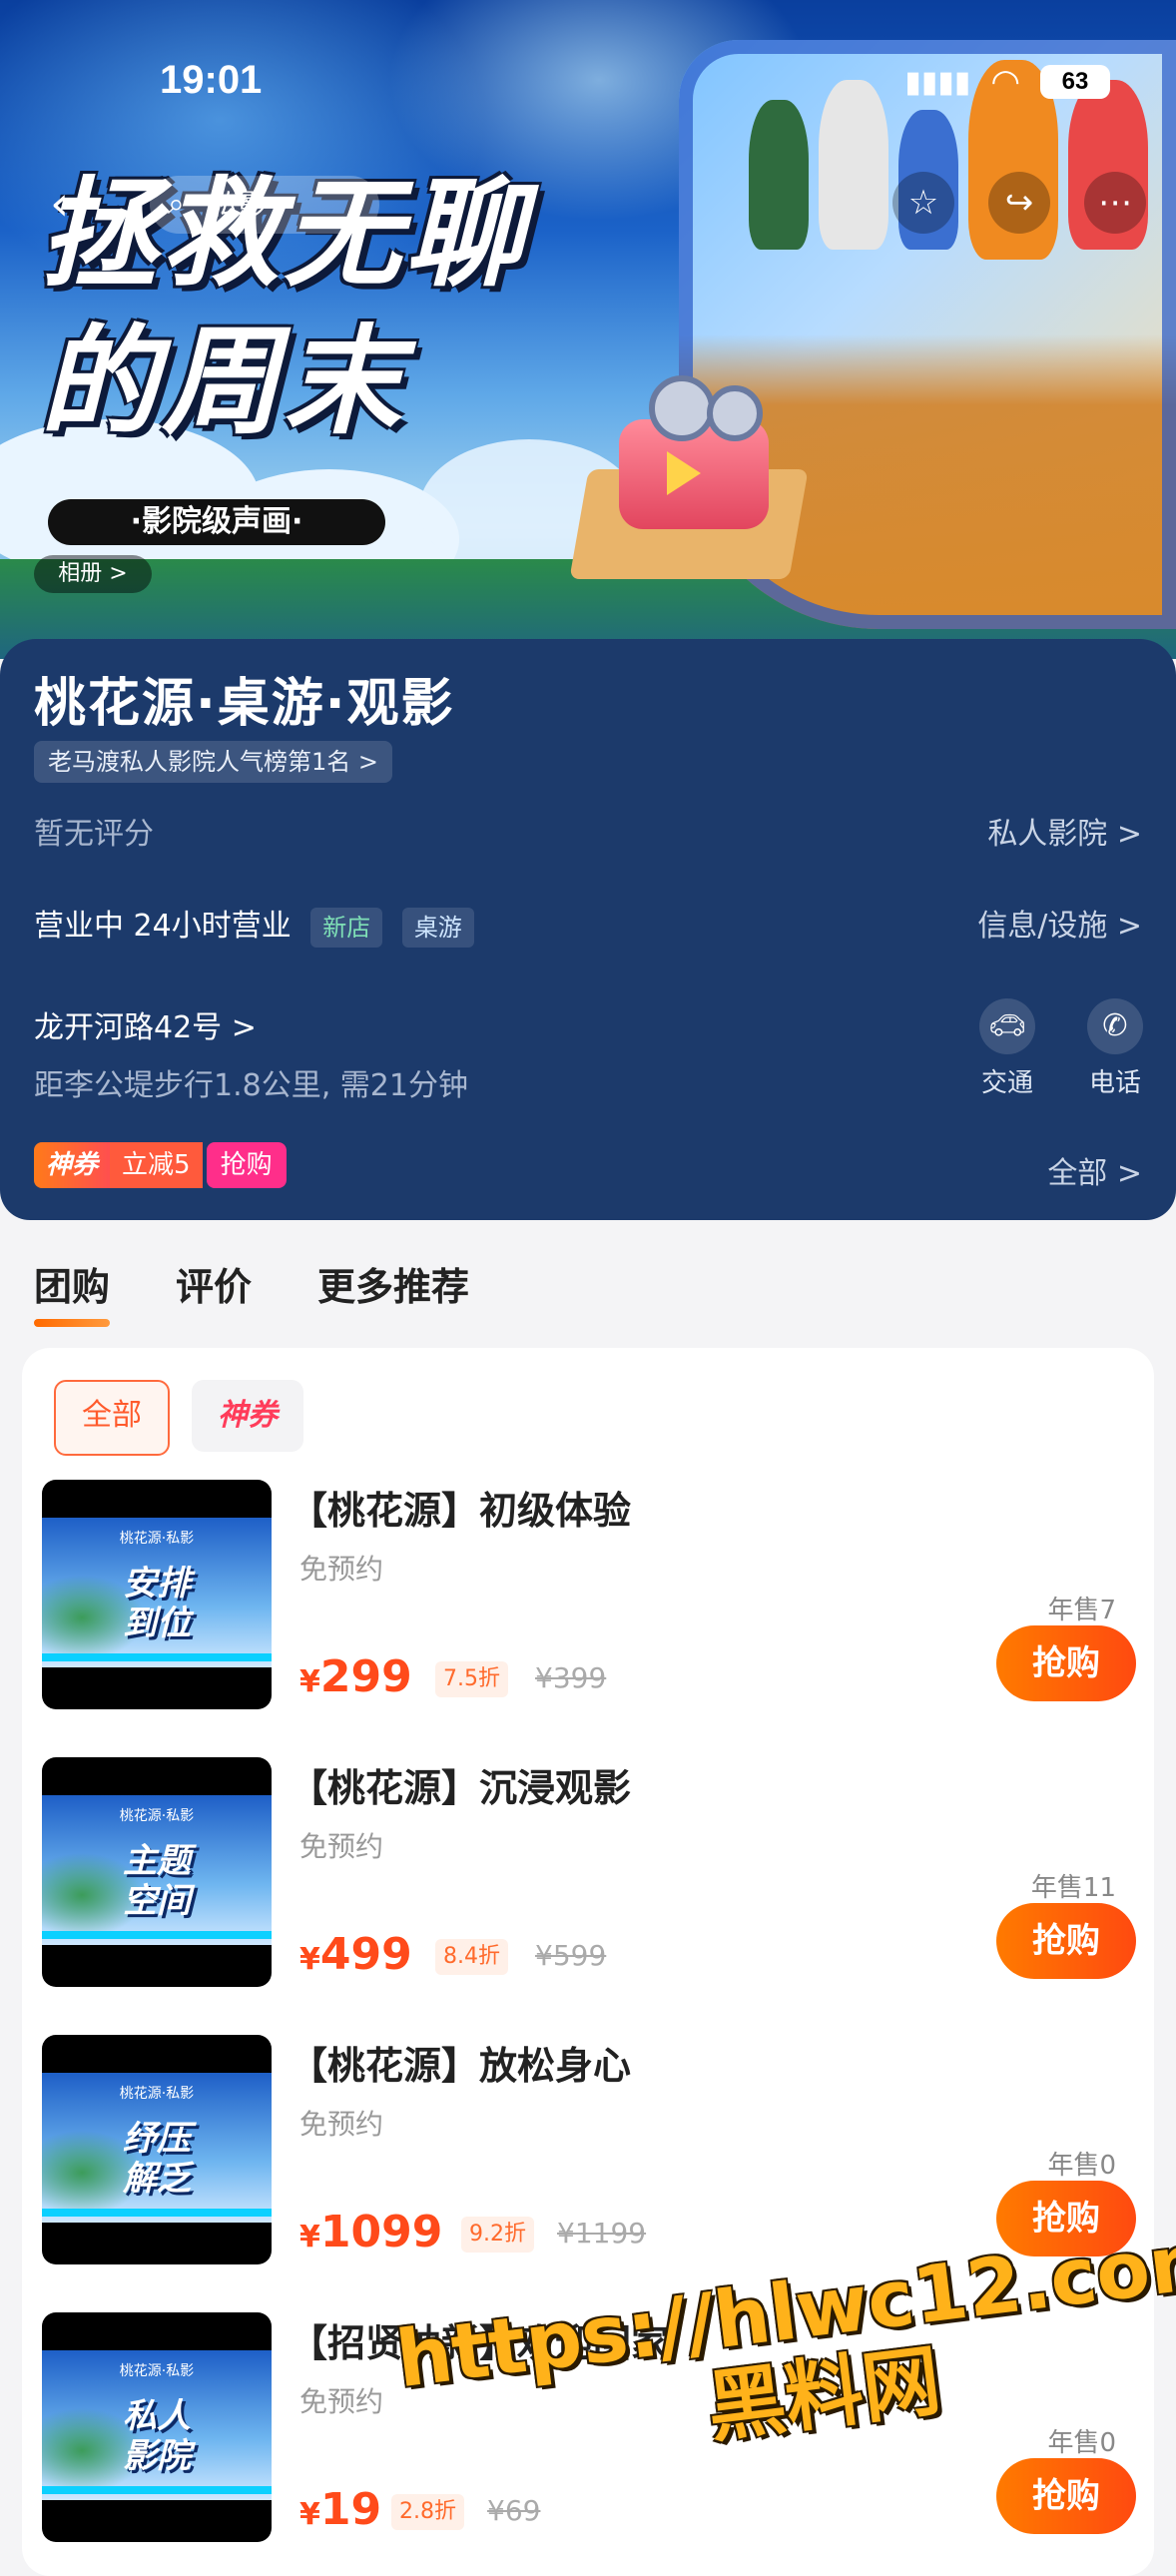 The image size is (1176, 2576). What do you see at coordinates (157, 1603) in the screenshot?
I see `thumb-caption: 安排 到位` at bounding box center [157, 1603].